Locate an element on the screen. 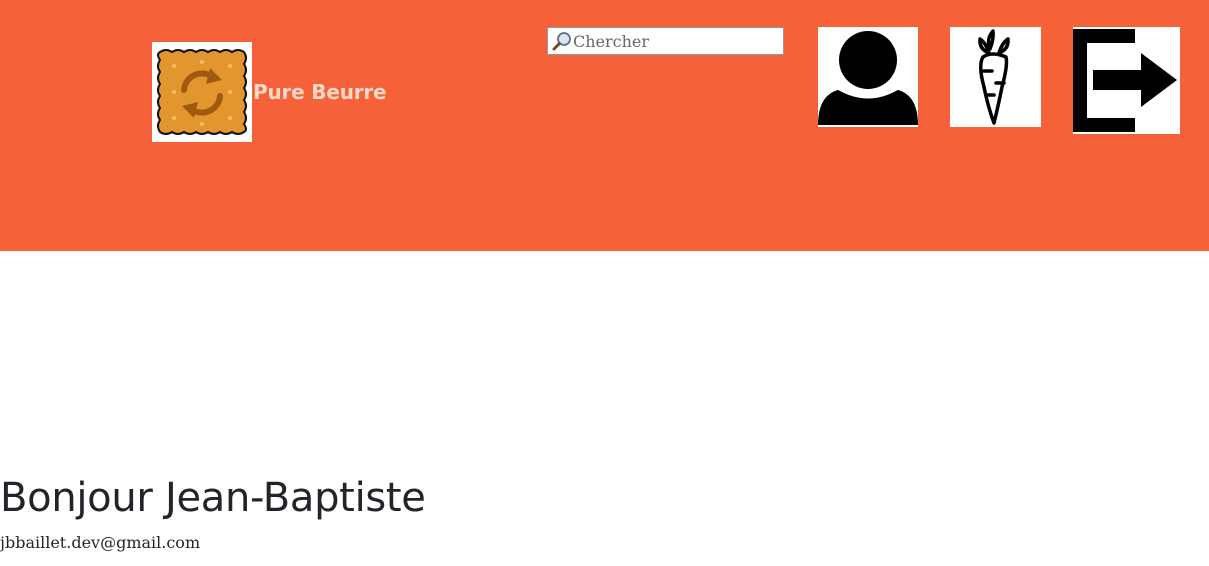 The height and width of the screenshot is (566, 1209). magnifier-icon is located at coordinates (562, 41).